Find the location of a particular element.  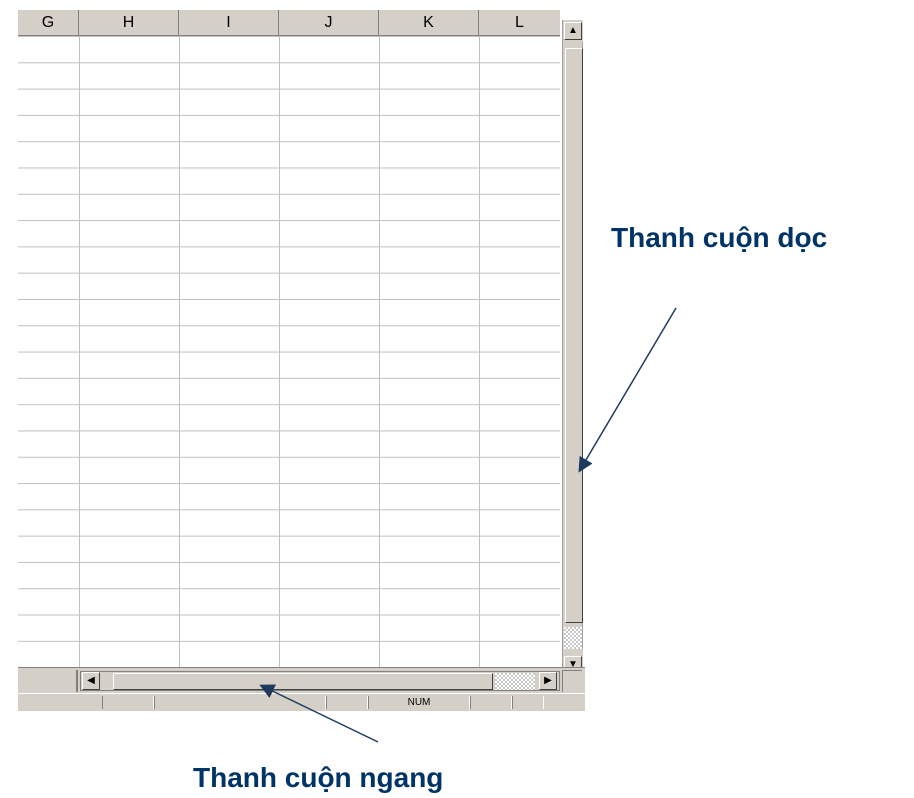

vertical-scrollbar-label: Thanh cuộn dọc is located at coordinates (719, 237).